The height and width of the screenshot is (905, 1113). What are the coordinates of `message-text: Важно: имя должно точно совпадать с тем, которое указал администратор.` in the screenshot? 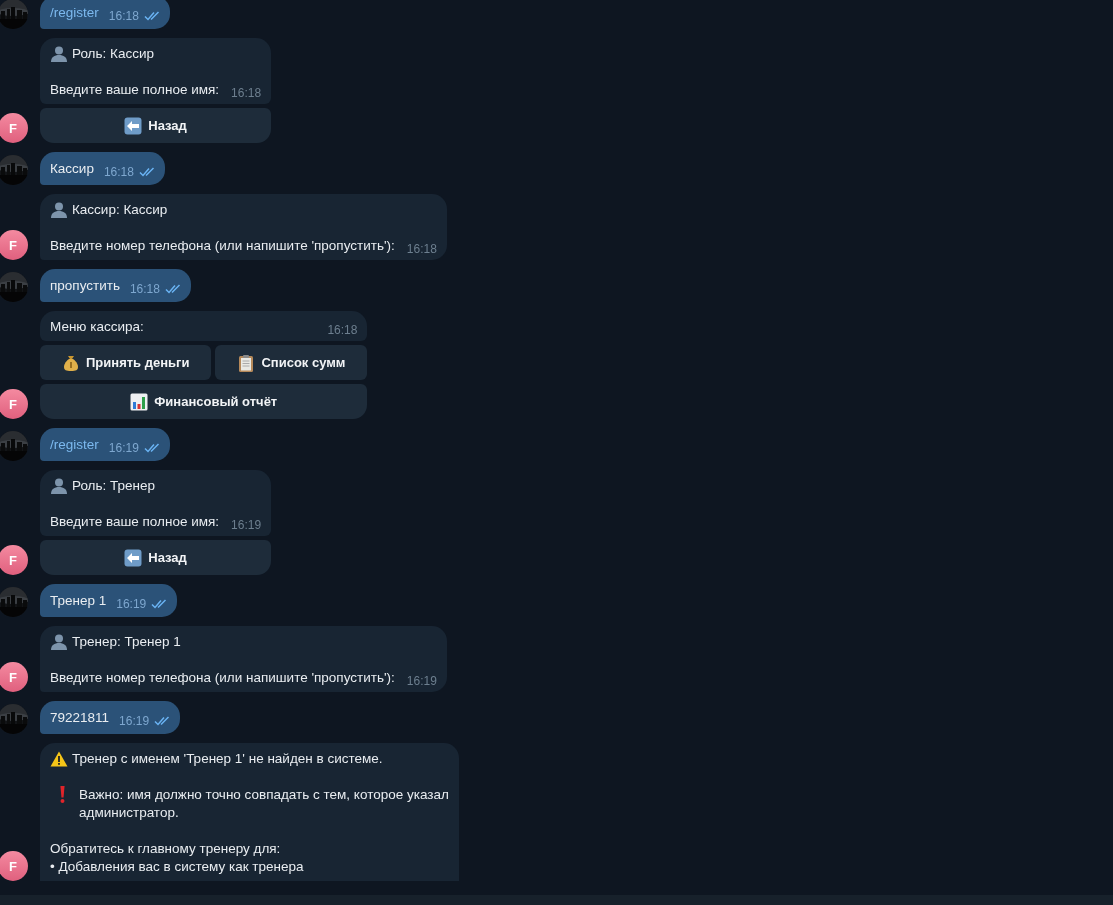 It's located at (264, 804).